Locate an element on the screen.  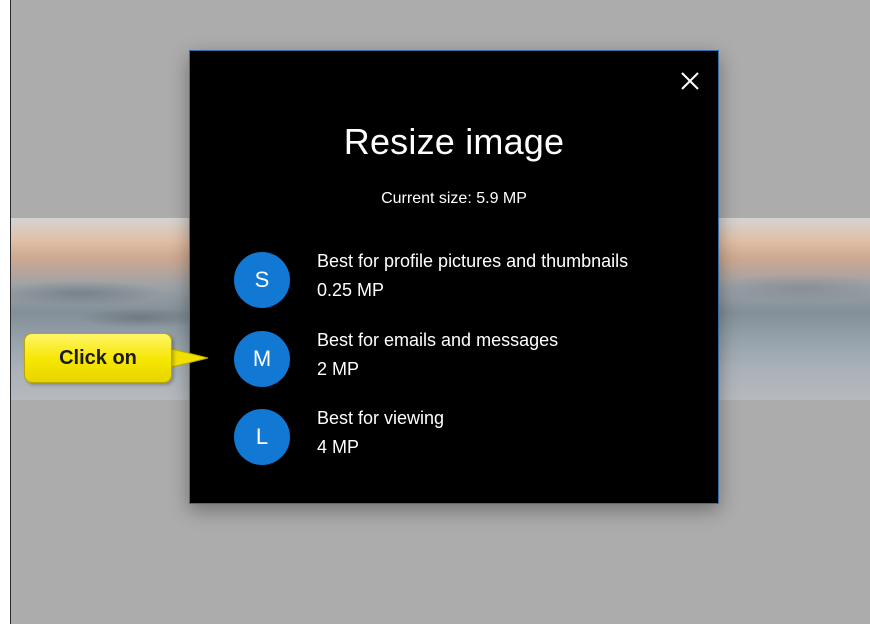
current-size-label: Current size: 5.9 MP is located at coordinates (454, 198).